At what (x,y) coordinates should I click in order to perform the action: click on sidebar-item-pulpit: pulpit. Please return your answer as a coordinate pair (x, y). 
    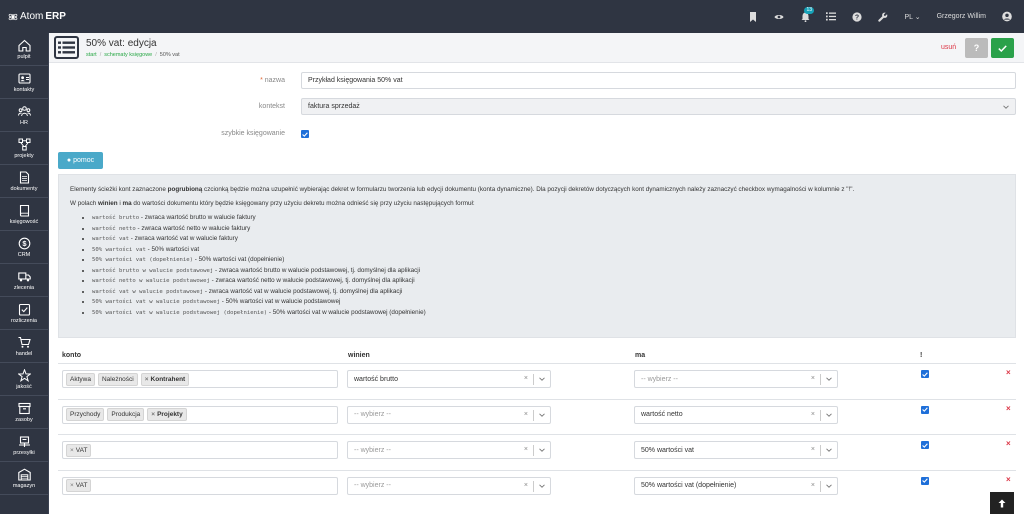
    Looking at the image, I should click on (24, 49).